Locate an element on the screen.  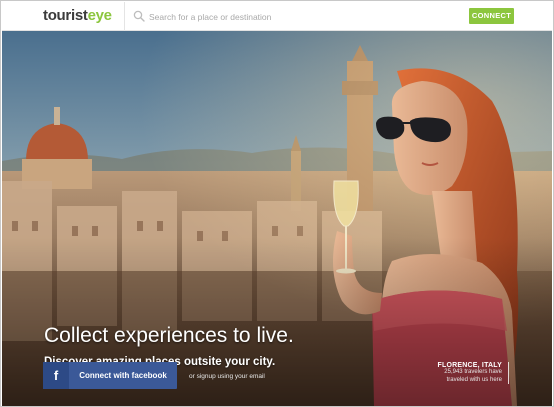
top-bar: touristeye CONNECT is located at coordinates (277, 16).